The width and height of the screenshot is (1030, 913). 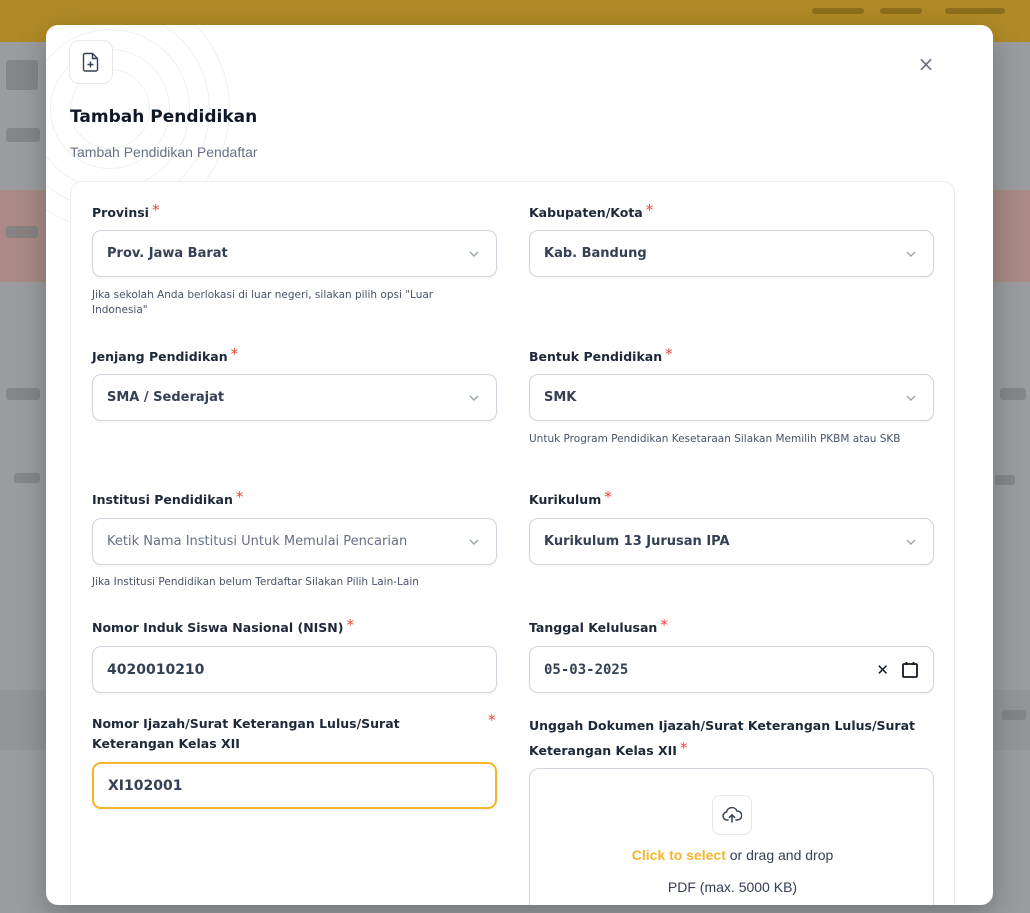 I want to click on kurikulum-field: Kurikulum * Kurikulum 13 Jurusan IPA, so click(x=731, y=526).